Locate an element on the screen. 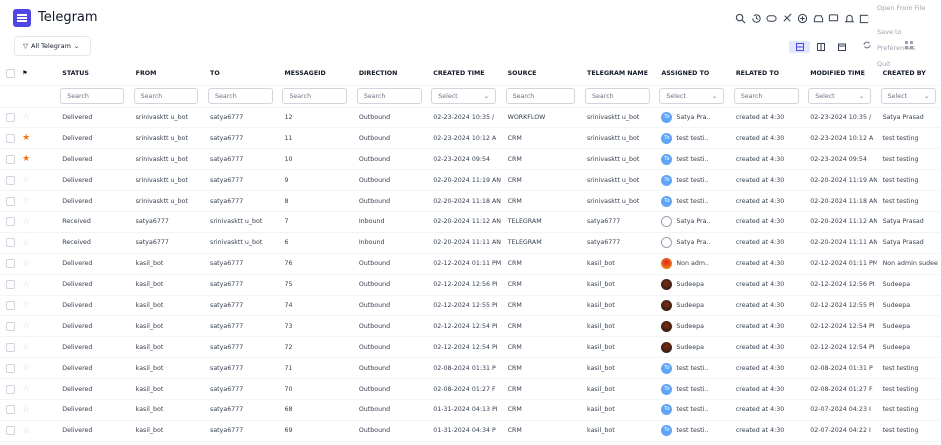  column-header: TELEGRAM NAME is located at coordinates (618, 74).